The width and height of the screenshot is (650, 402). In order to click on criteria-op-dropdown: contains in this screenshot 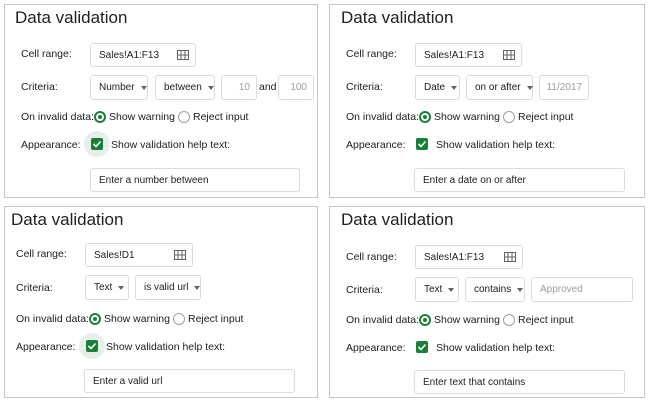, I will do `click(495, 289)`.